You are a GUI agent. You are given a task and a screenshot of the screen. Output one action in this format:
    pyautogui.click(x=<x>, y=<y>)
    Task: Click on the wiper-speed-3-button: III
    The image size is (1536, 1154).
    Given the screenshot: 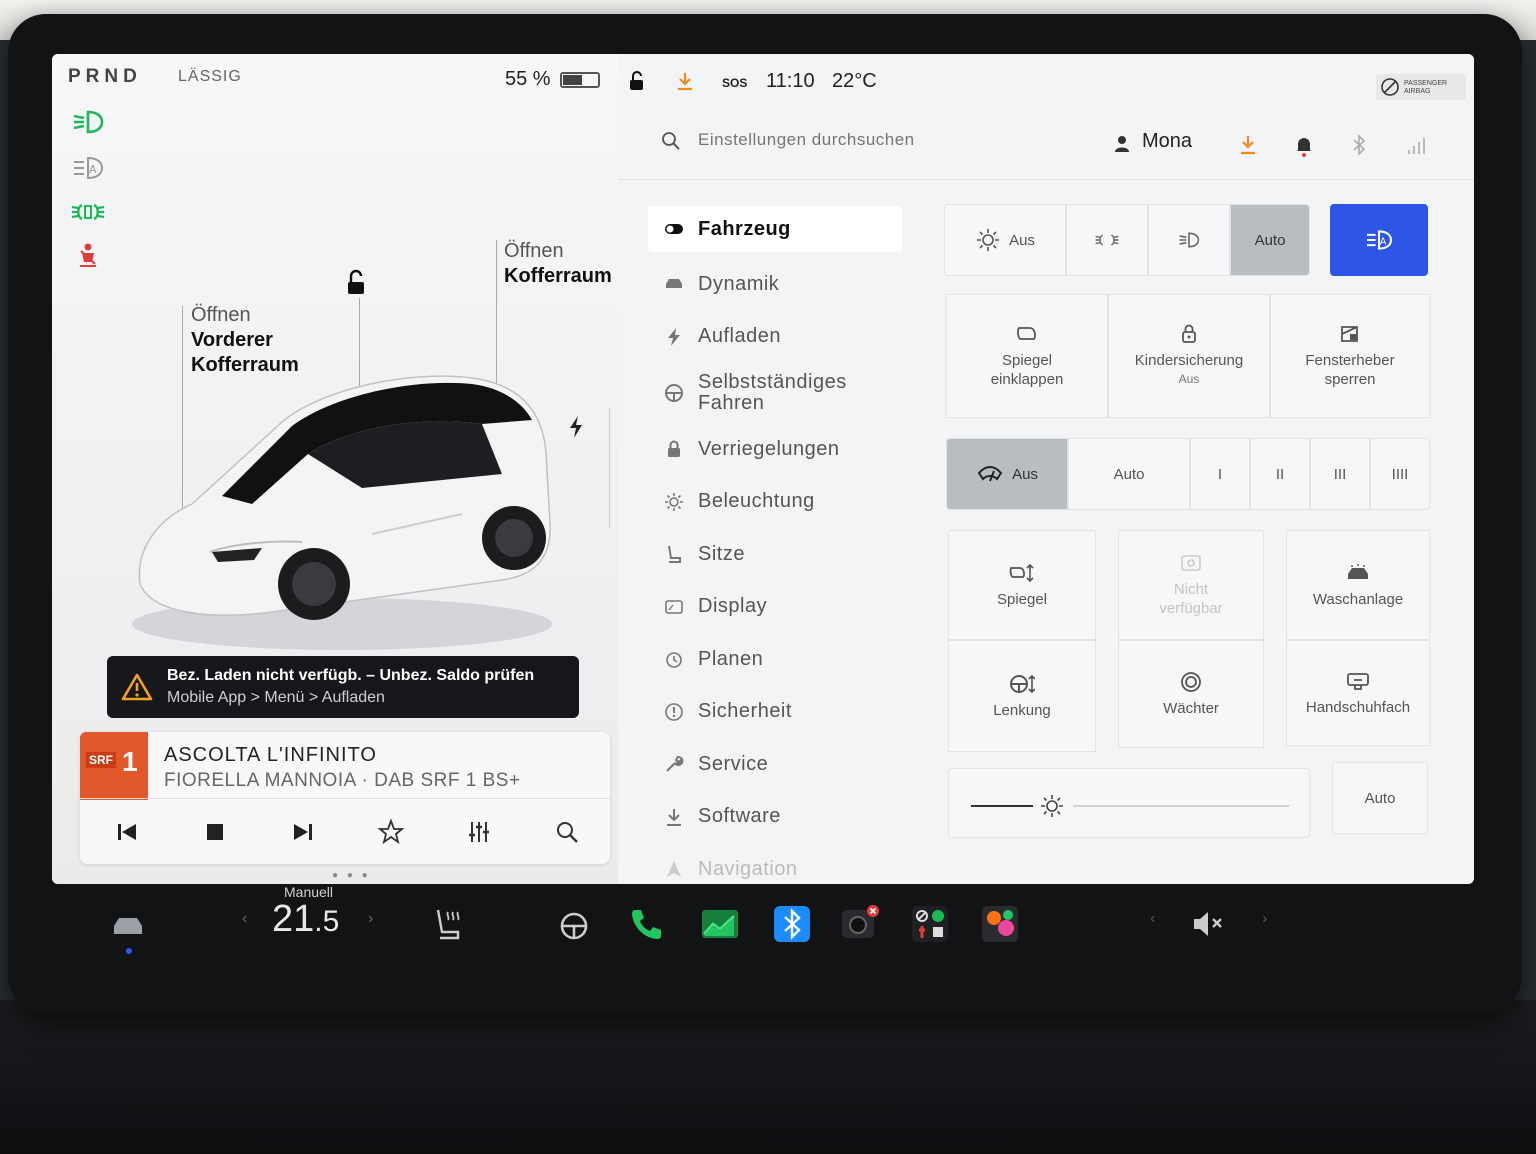 What is the action you would take?
    pyautogui.click(x=1340, y=474)
    